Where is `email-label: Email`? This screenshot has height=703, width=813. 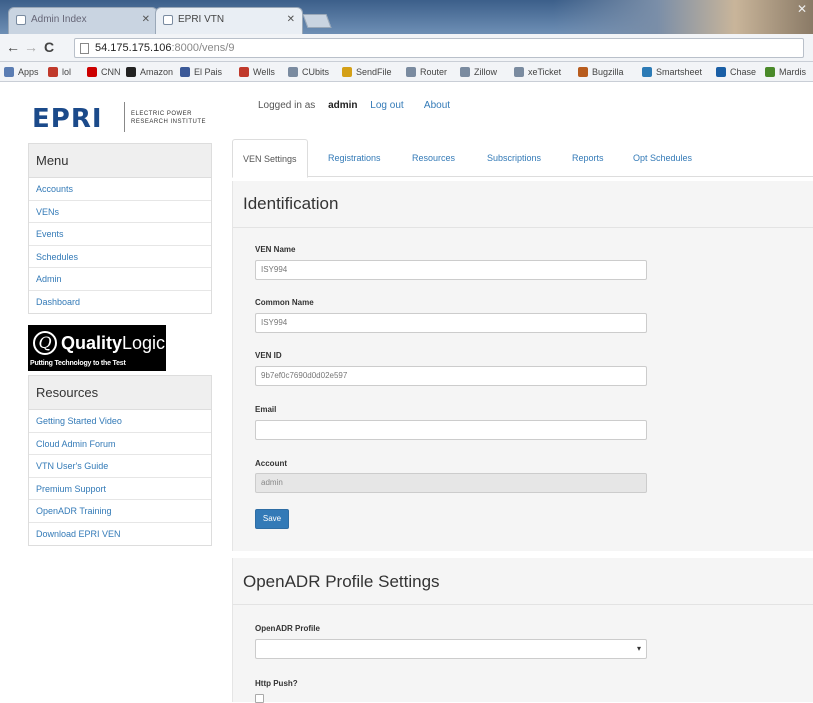 email-label: Email is located at coordinates (266, 409).